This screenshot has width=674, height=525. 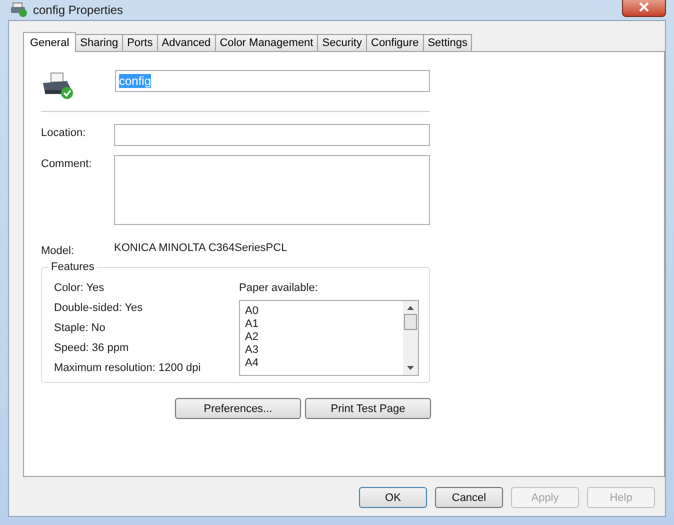 What do you see at coordinates (272, 190) in the screenshot?
I see `comment-field` at bounding box center [272, 190].